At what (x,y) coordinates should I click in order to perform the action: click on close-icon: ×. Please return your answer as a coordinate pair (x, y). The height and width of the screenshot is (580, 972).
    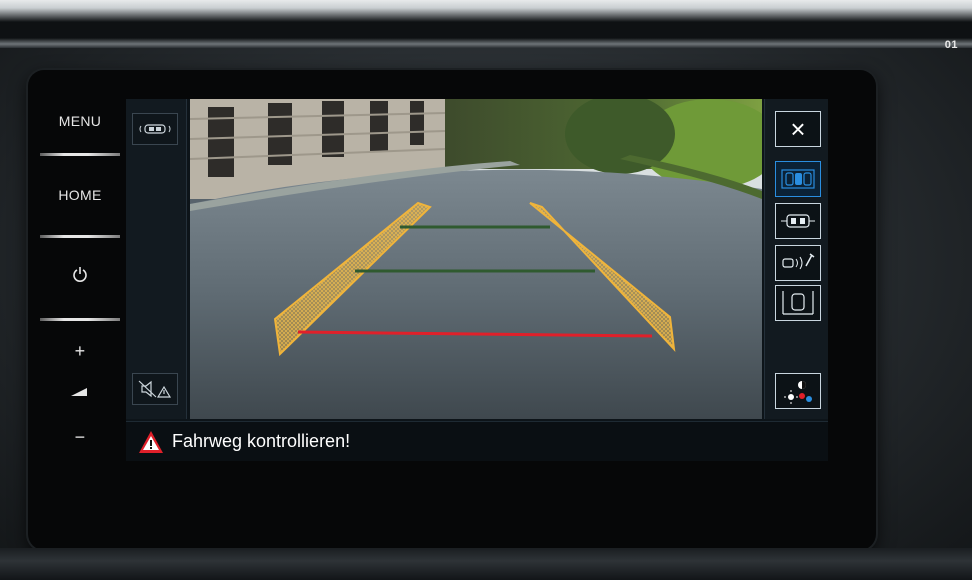
    Looking at the image, I should click on (798, 129).